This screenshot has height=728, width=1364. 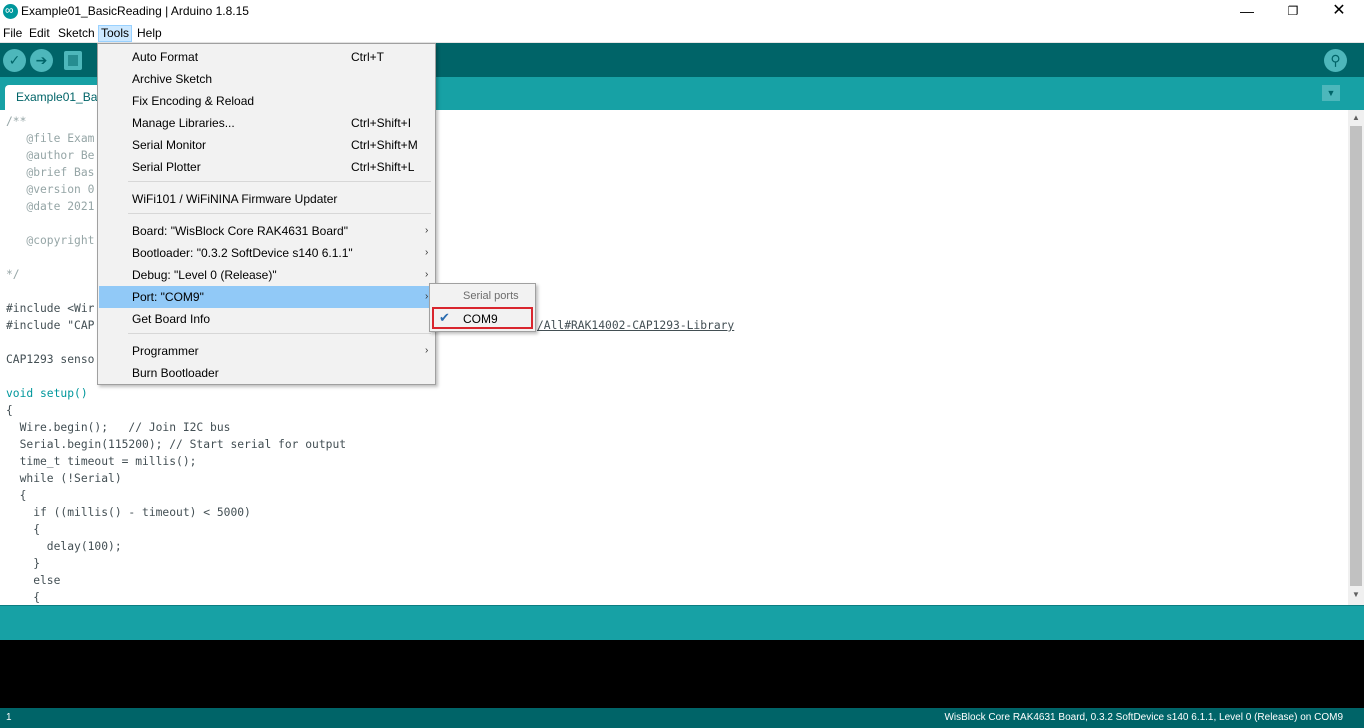 What do you see at coordinates (50, 325) in the screenshot?
I see `code-line: #include "CAP` at bounding box center [50, 325].